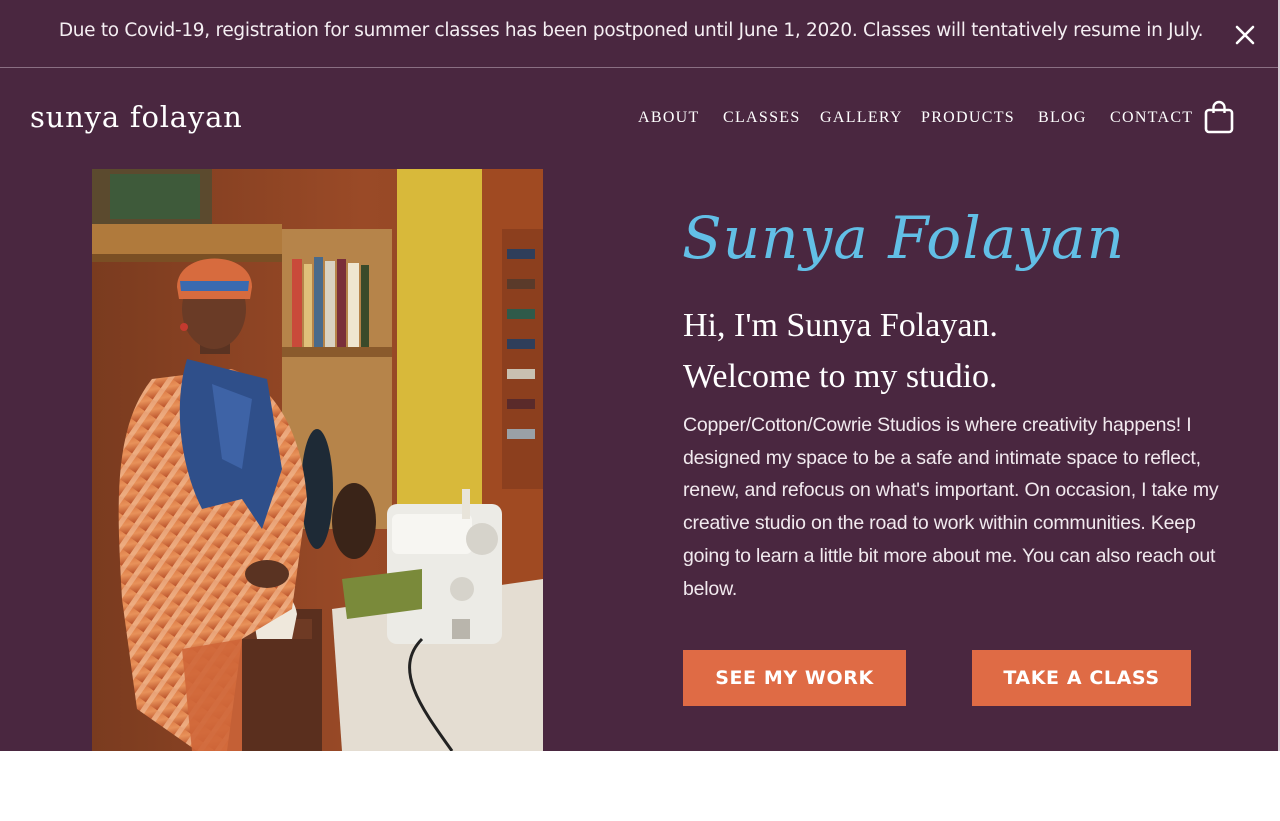 The width and height of the screenshot is (1280, 821). What do you see at coordinates (136, 117) in the screenshot?
I see `site-logo: sunya folayan` at bounding box center [136, 117].